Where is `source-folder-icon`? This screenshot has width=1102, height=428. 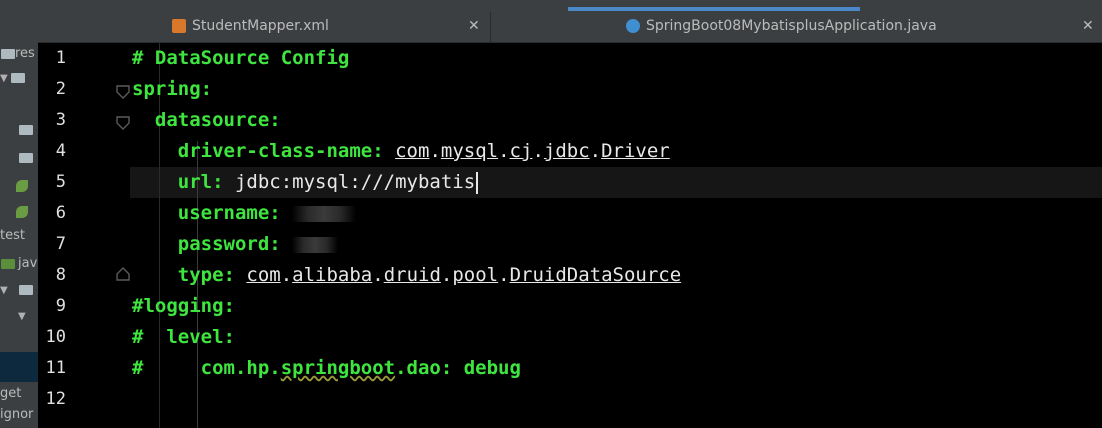
source-folder-icon is located at coordinates (8, 263).